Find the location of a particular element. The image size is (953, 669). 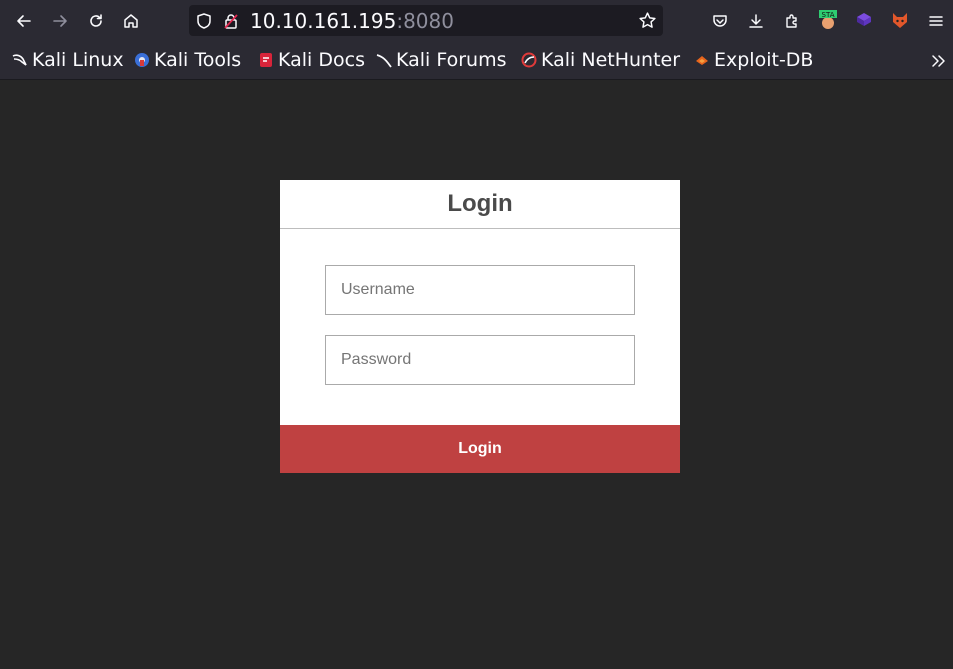

bookmark-kali-docs: Kali Docs is located at coordinates (311, 60).